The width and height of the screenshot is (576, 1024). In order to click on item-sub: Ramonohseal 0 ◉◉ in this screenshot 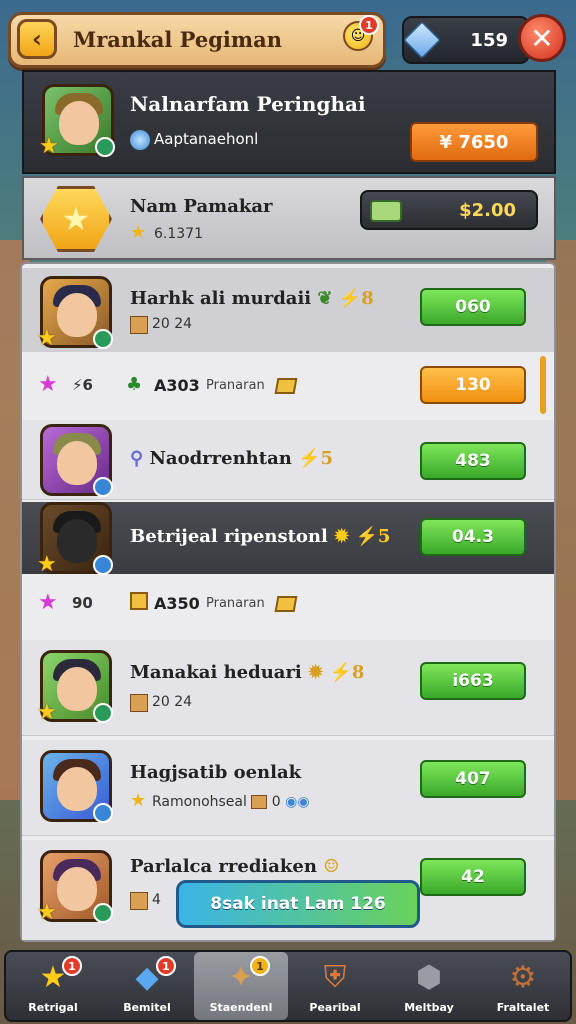, I will do `click(231, 802)`.